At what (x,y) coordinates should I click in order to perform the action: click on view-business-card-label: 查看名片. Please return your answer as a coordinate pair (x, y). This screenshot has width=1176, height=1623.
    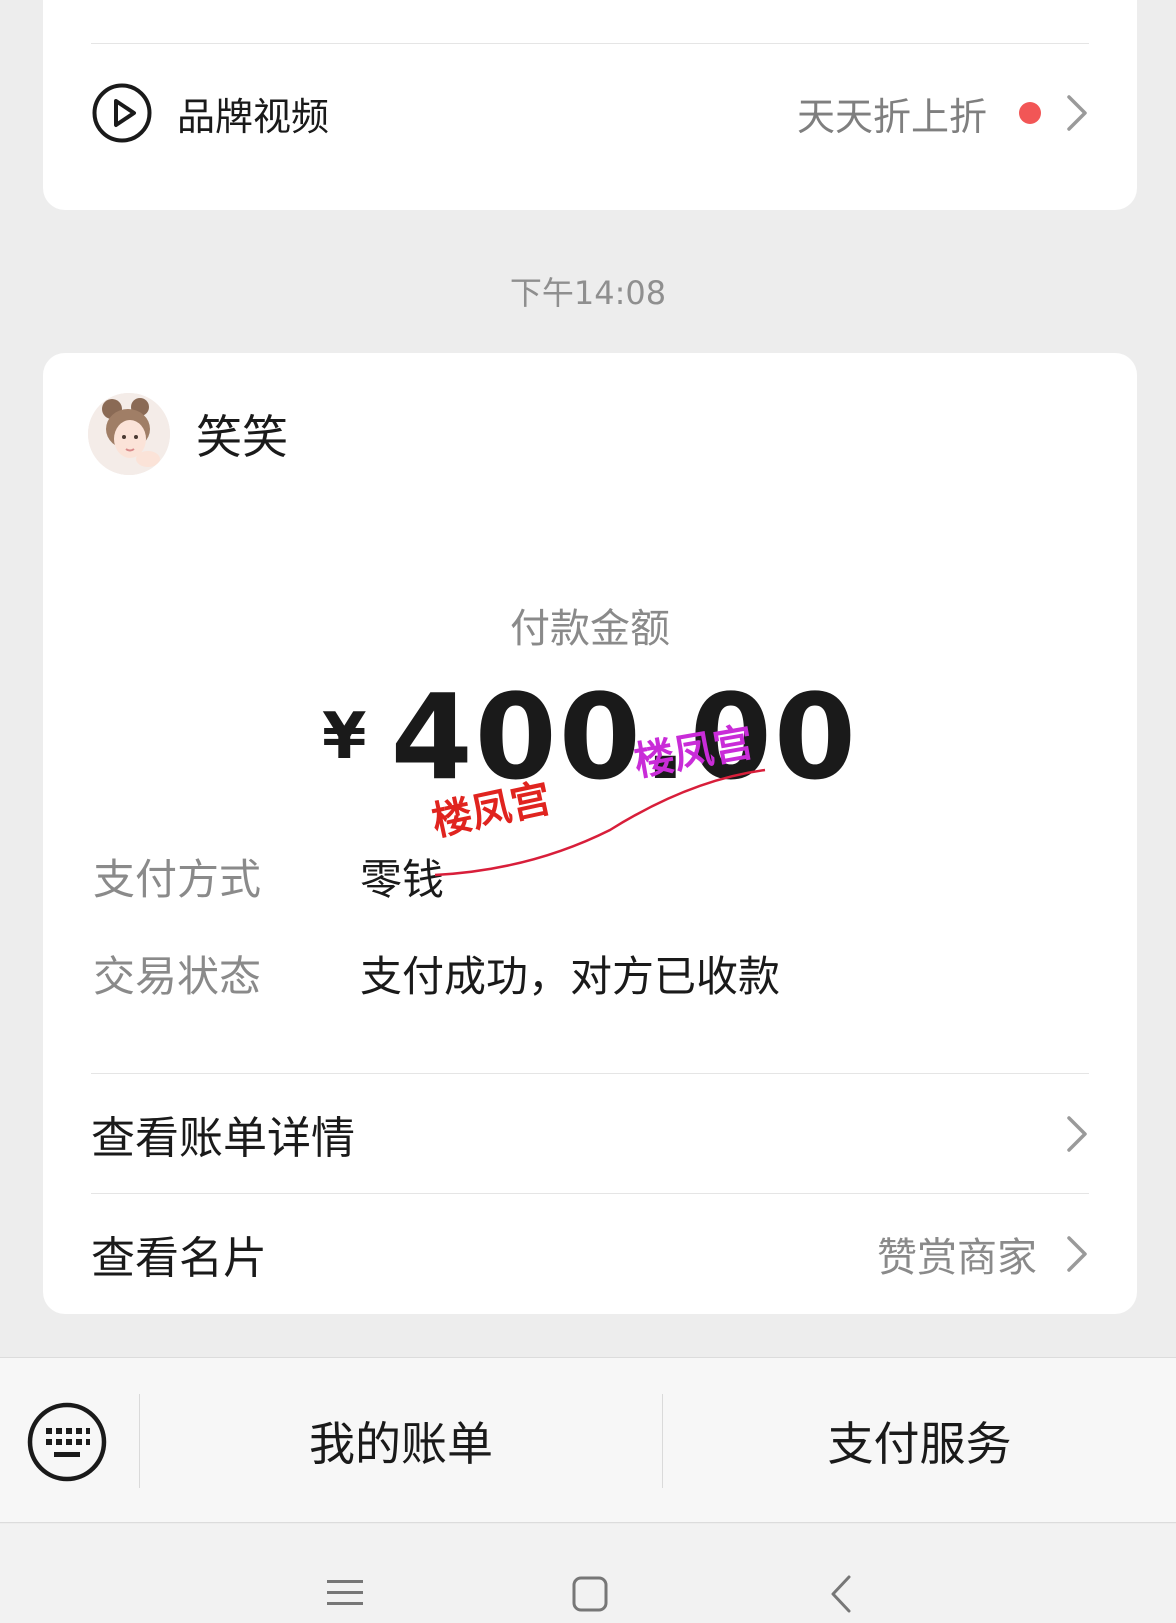
    Looking at the image, I should click on (179, 1258).